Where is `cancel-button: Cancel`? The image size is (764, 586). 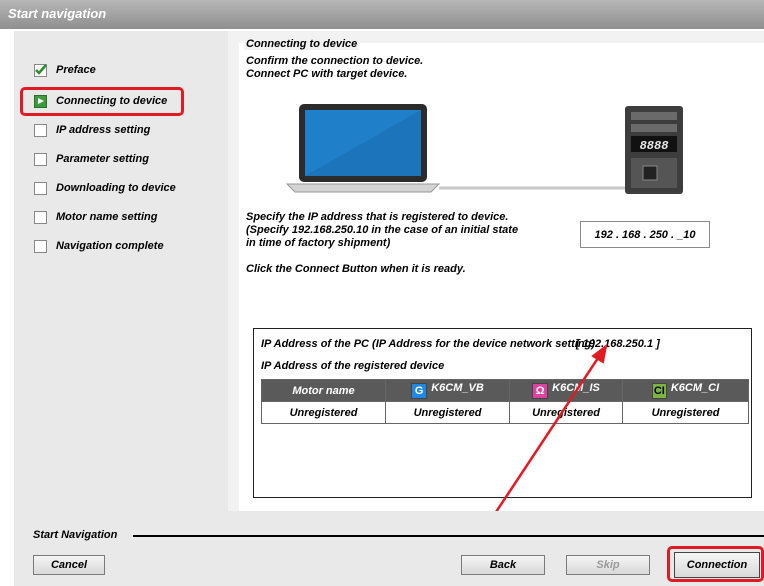
cancel-button: Cancel is located at coordinates (69, 565).